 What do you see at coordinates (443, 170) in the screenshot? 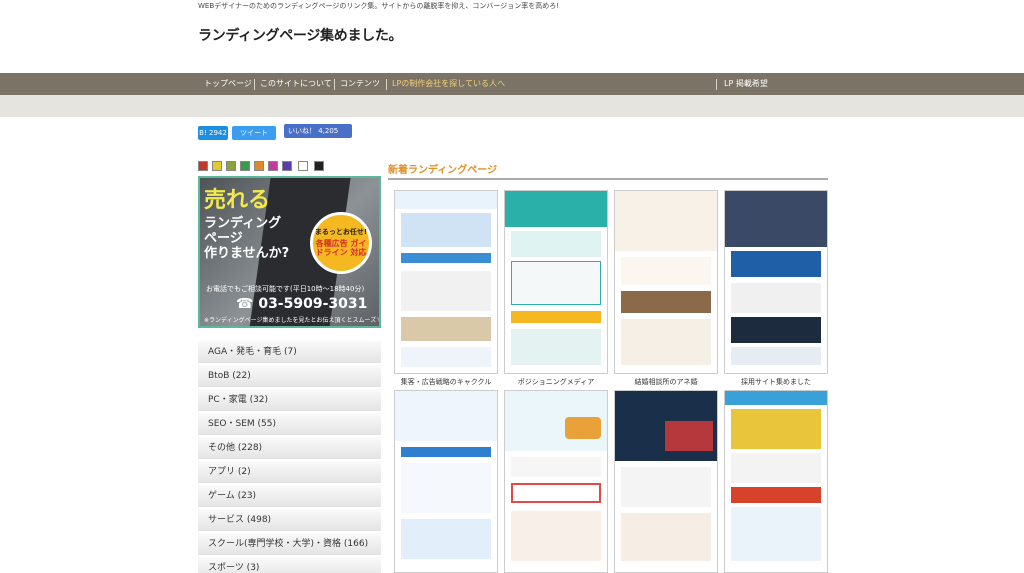
I see `new-lp-section-title: 新着ランディングページ` at bounding box center [443, 170].